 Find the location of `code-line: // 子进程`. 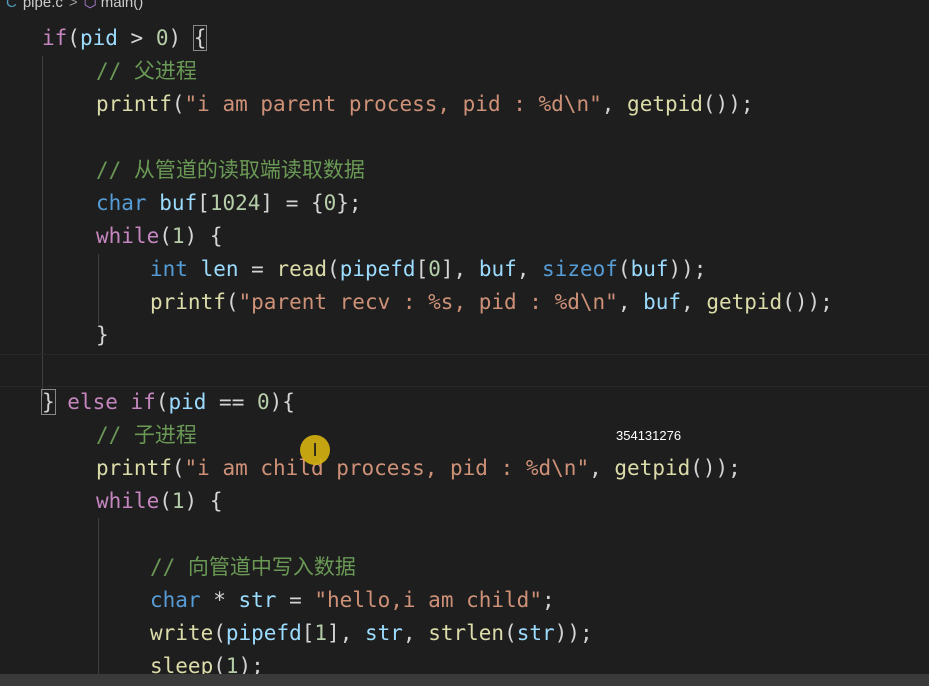

code-line: // 子进程 is located at coordinates (464, 435).